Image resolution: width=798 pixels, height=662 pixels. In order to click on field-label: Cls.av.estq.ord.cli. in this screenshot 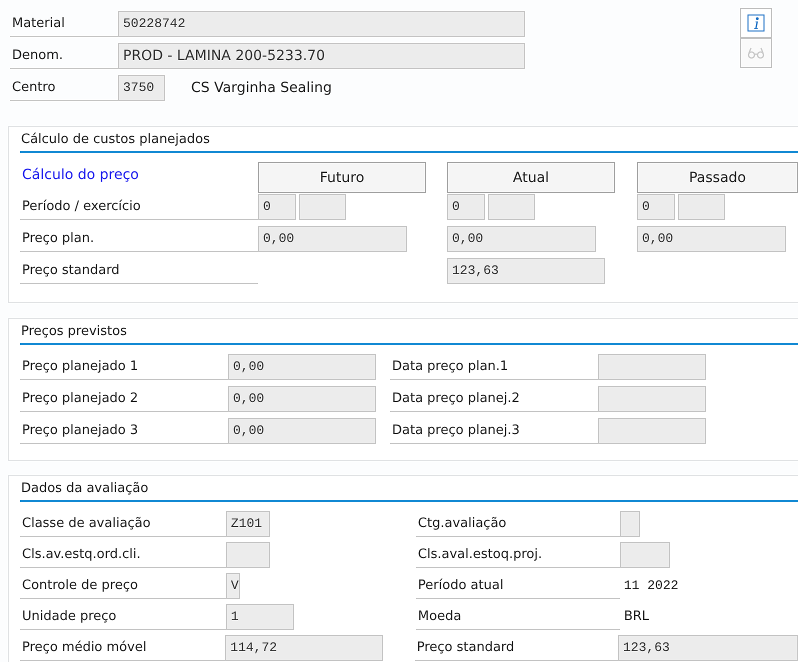, I will do `click(123, 555)`.